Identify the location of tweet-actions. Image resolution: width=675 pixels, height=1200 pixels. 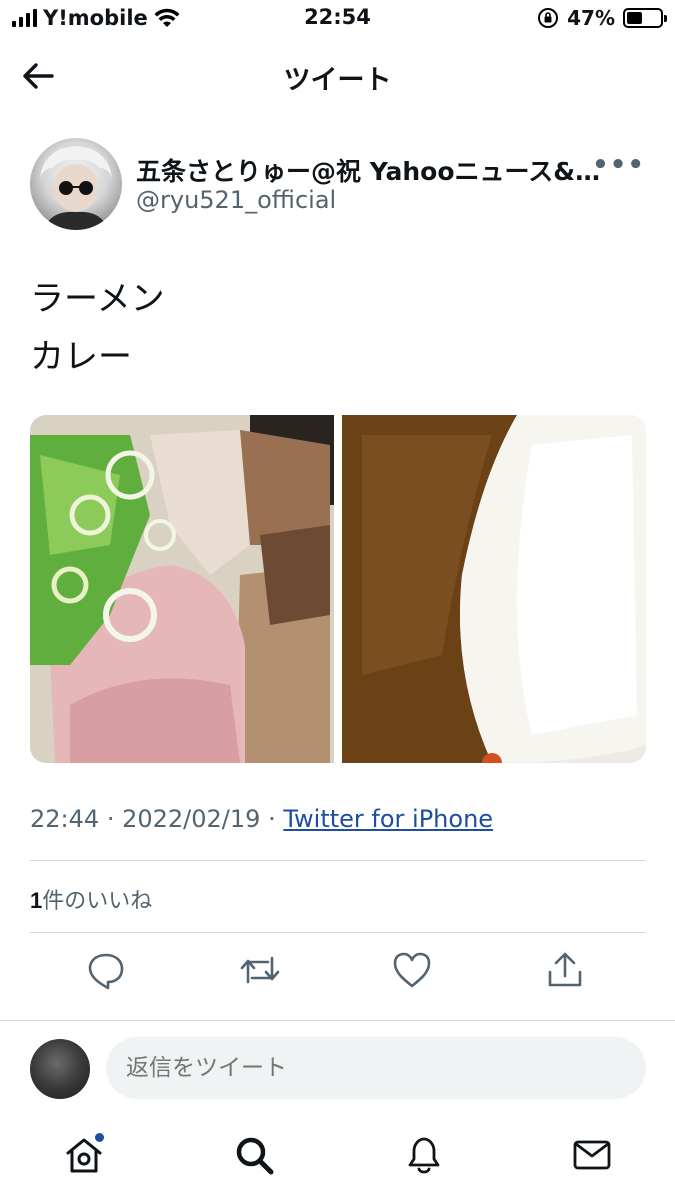
(337, 972).